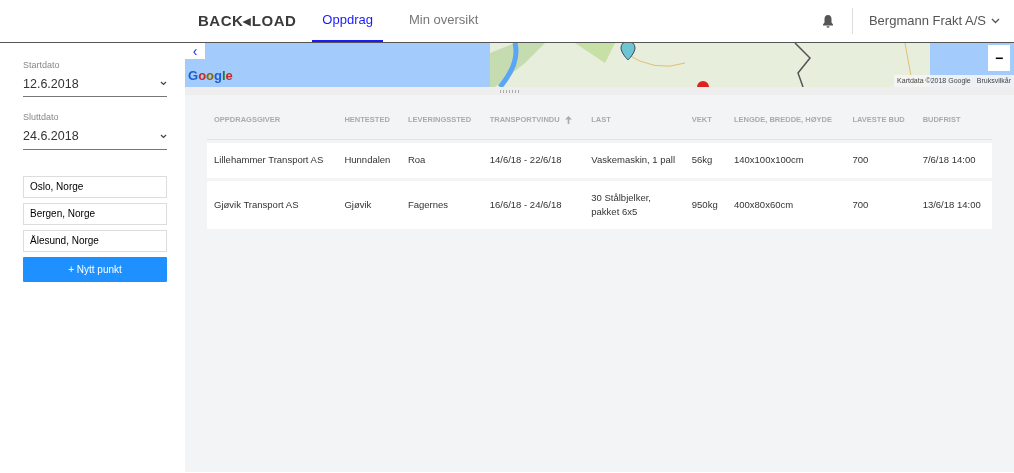 This screenshot has width=1014, height=473. Describe the element at coordinates (210, 75) in the screenshot. I see `google-logo: Google` at that location.